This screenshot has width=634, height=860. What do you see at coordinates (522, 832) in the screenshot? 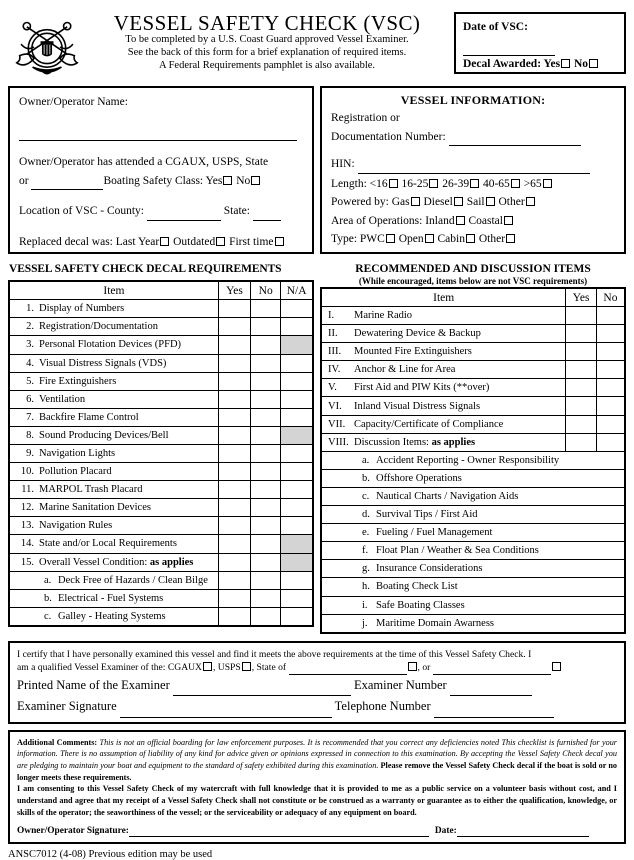
I see `owner-date-input` at bounding box center [522, 832].